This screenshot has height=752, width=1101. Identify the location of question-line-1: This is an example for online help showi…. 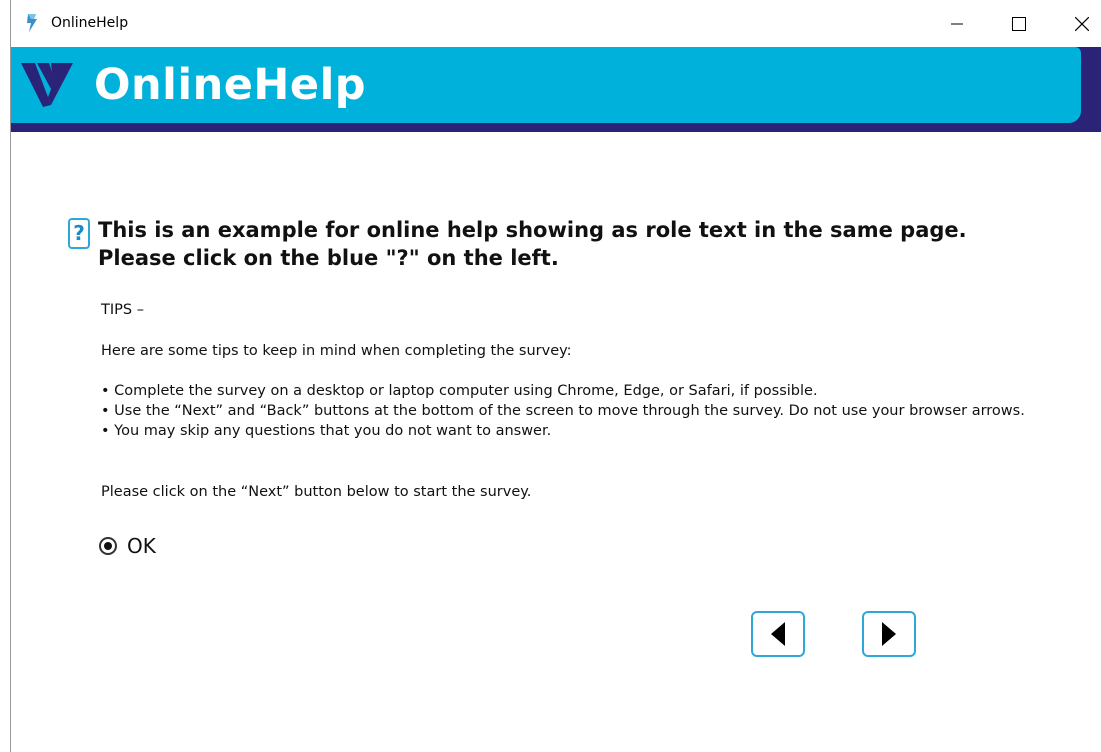
(532, 230).